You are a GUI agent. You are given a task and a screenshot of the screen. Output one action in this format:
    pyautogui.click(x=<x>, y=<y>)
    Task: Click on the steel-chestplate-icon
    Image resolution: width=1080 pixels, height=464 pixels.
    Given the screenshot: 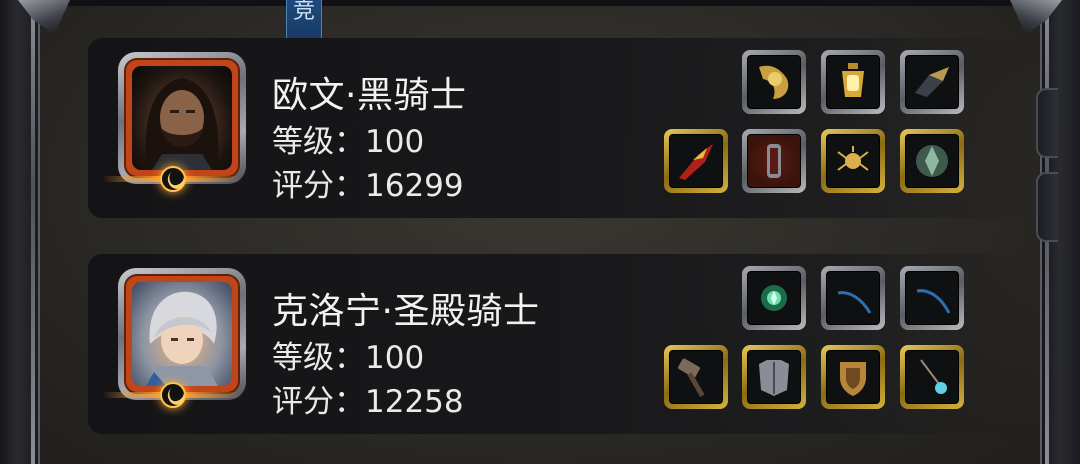 What is the action you would take?
    pyautogui.click(x=774, y=377)
    